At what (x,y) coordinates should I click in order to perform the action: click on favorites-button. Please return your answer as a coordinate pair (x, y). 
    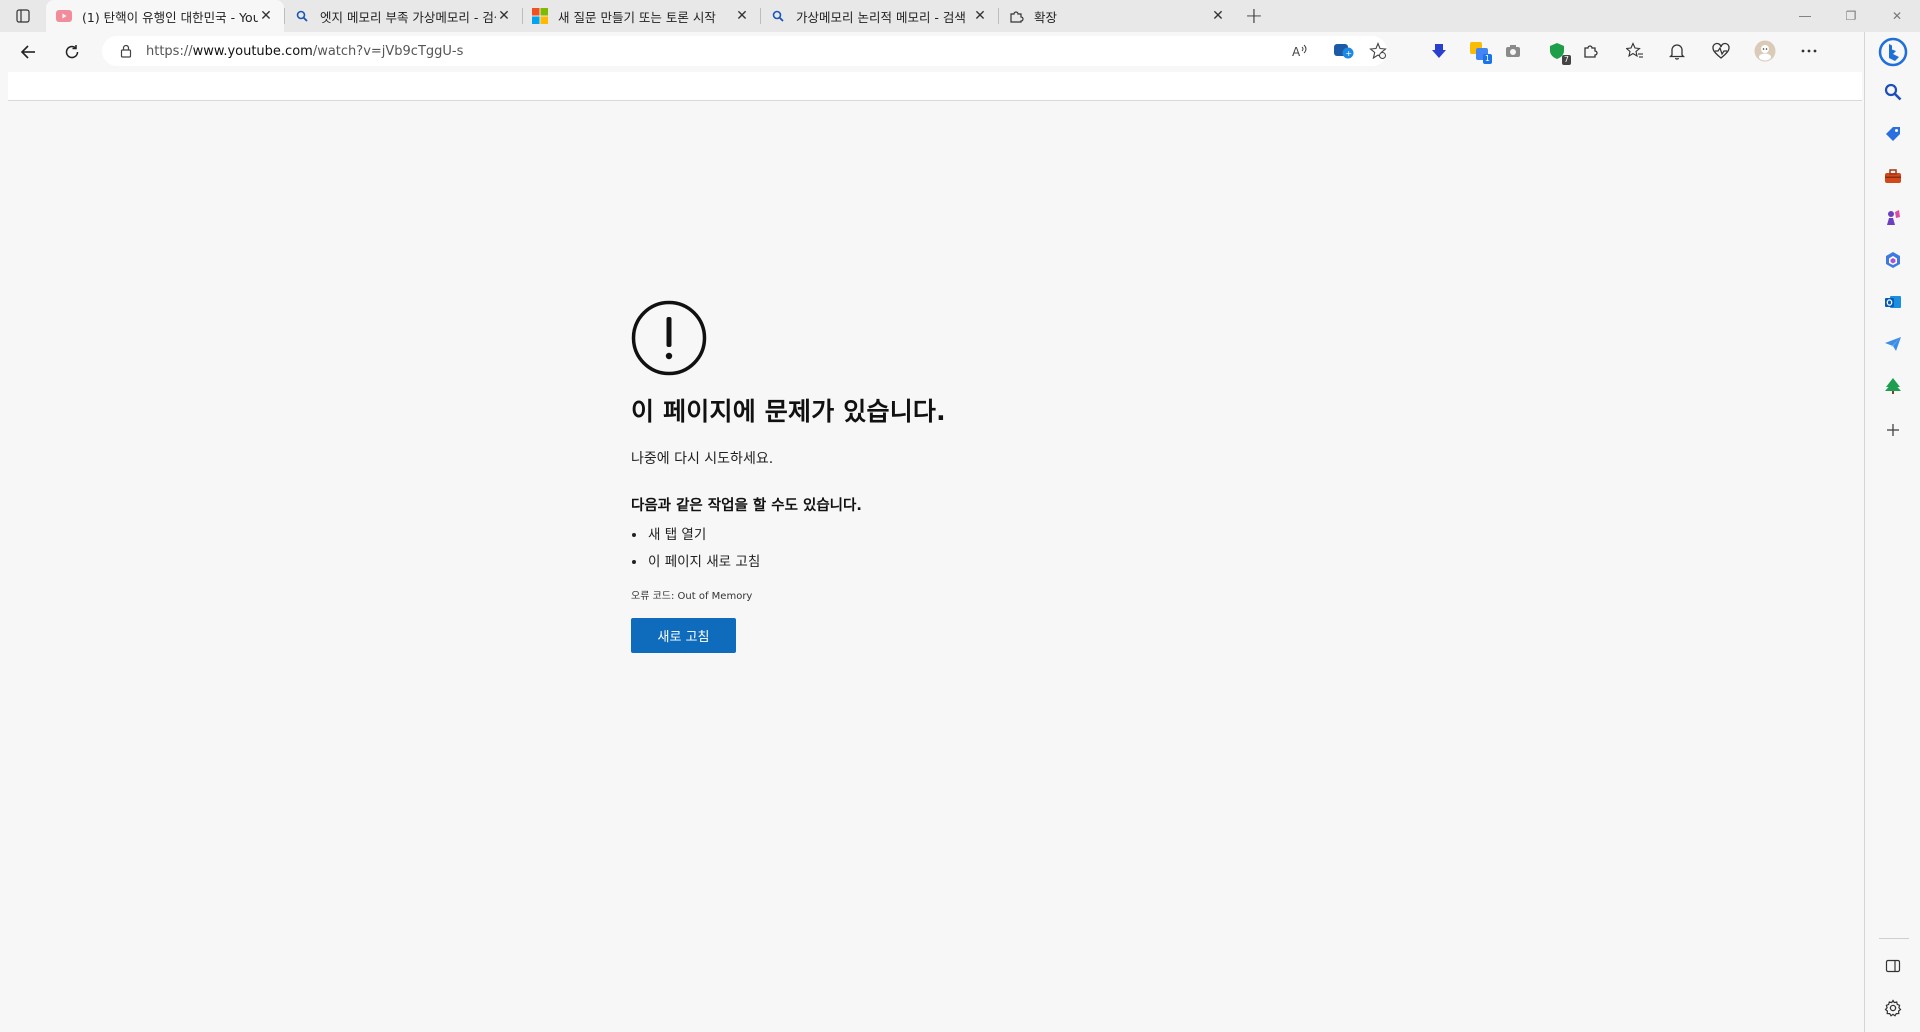
    Looking at the image, I should click on (1635, 51).